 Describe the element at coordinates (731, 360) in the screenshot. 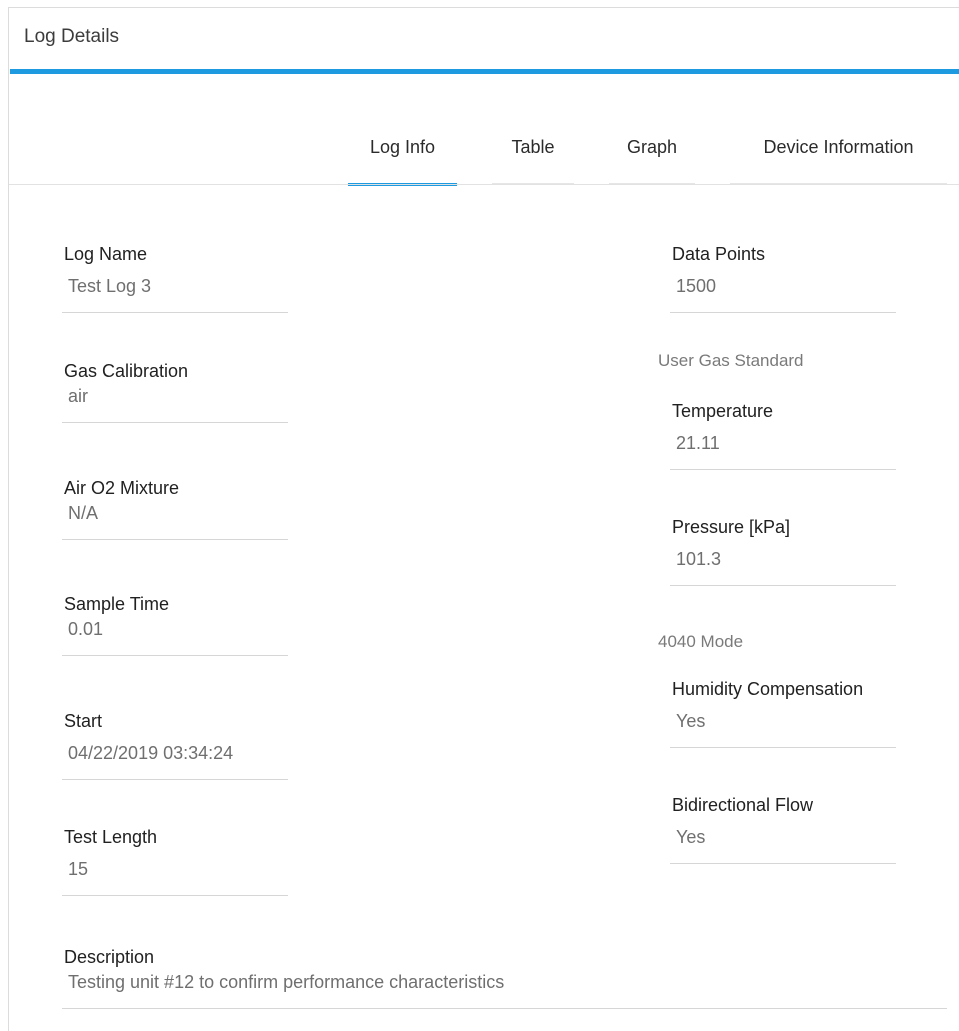

I see `user-gas-standard-heading: User Gas Standard` at that location.